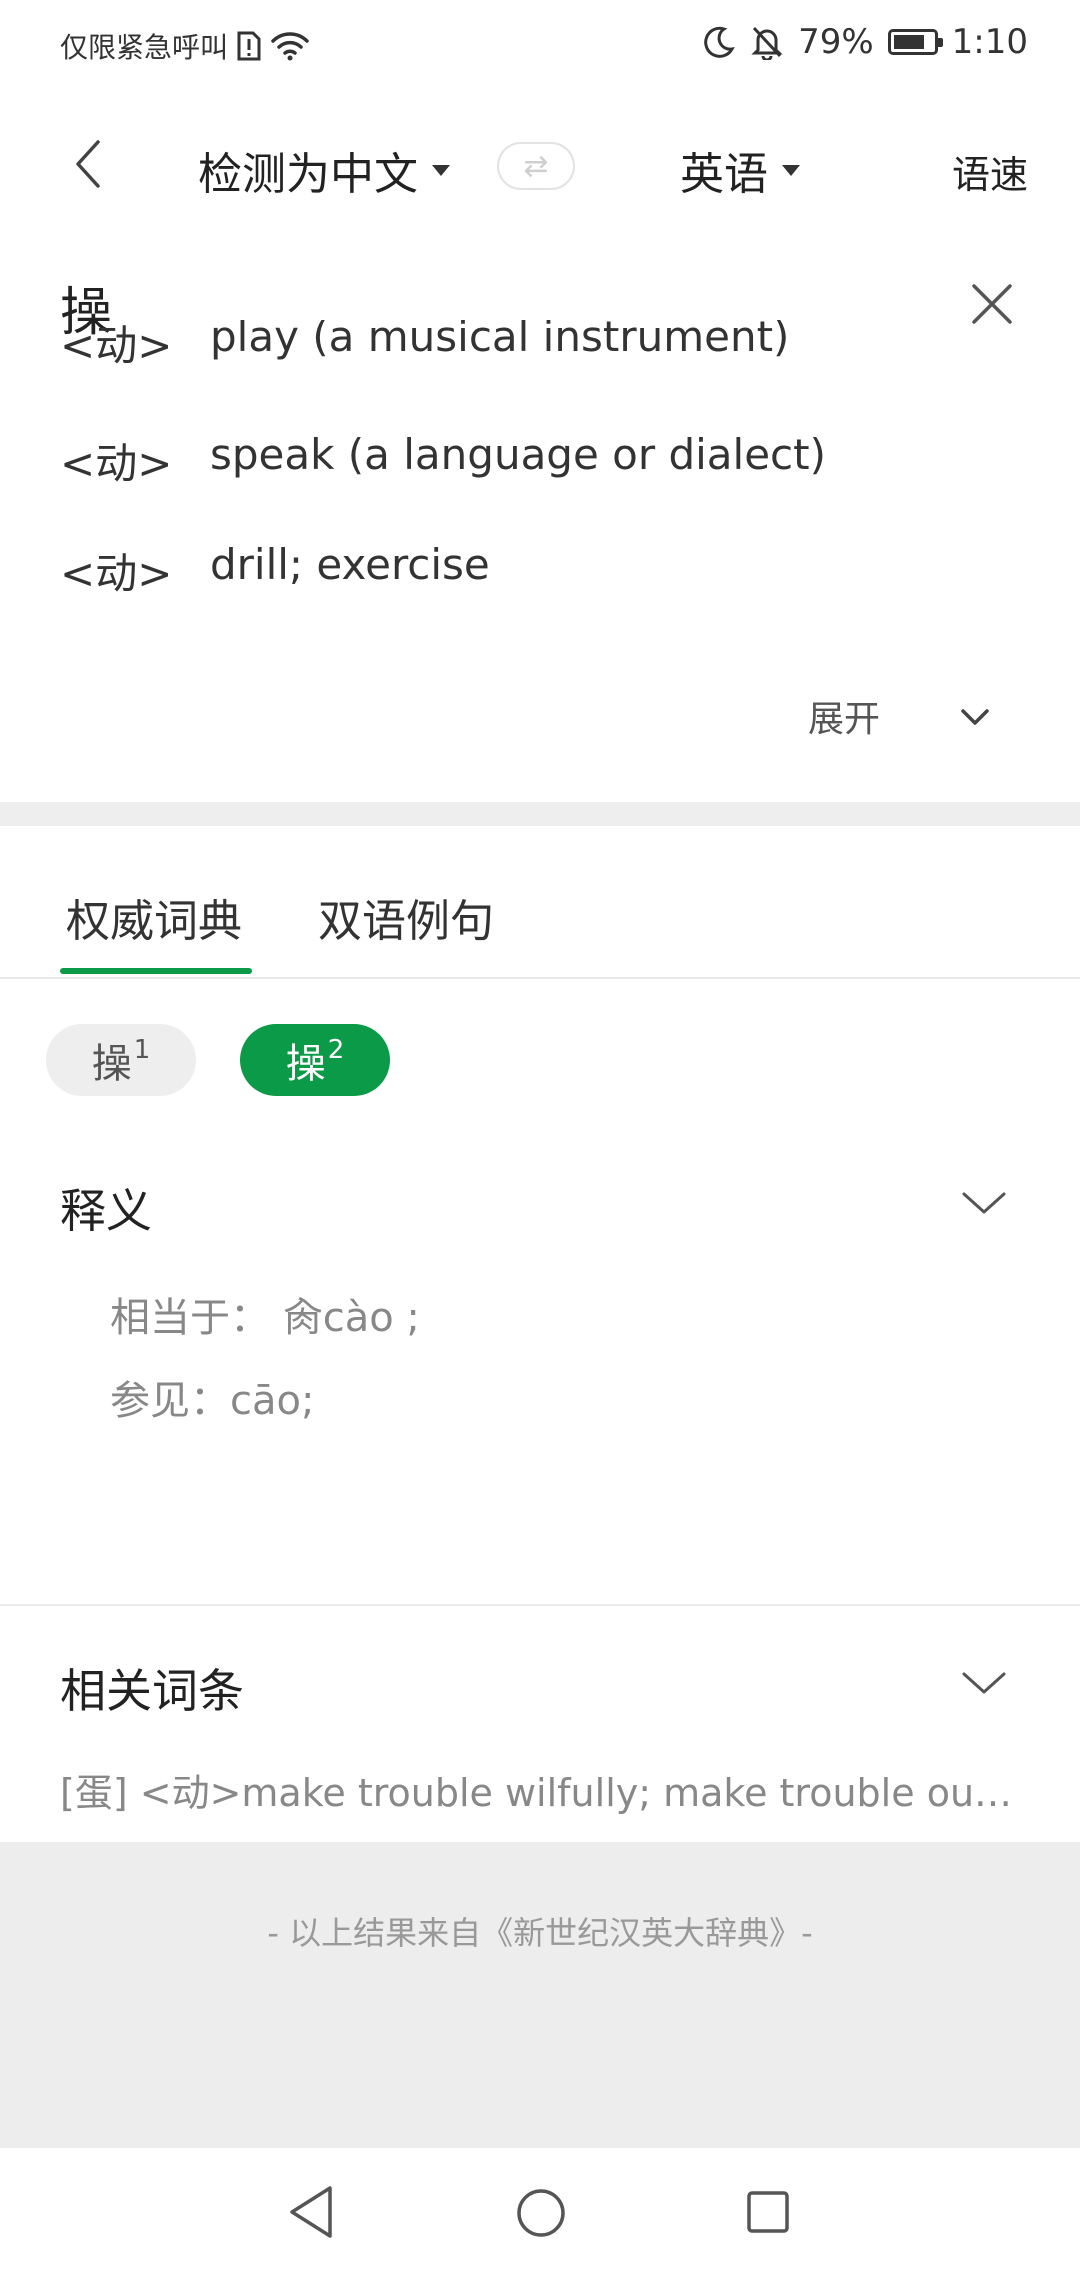  I want to click on moon-icon, so click(719, 42).